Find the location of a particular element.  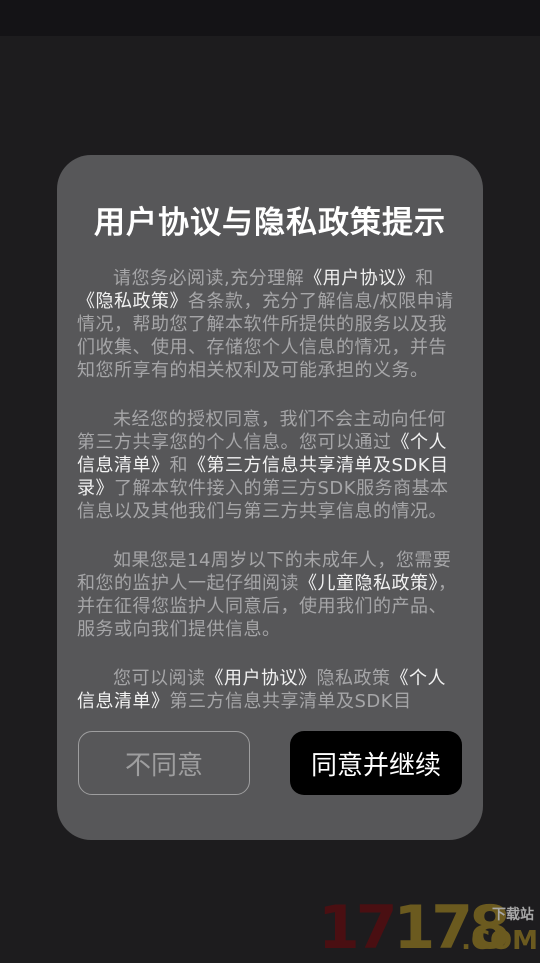

text: 第三方信息共享清单及SDK目 is located at coordinates (290, 701).